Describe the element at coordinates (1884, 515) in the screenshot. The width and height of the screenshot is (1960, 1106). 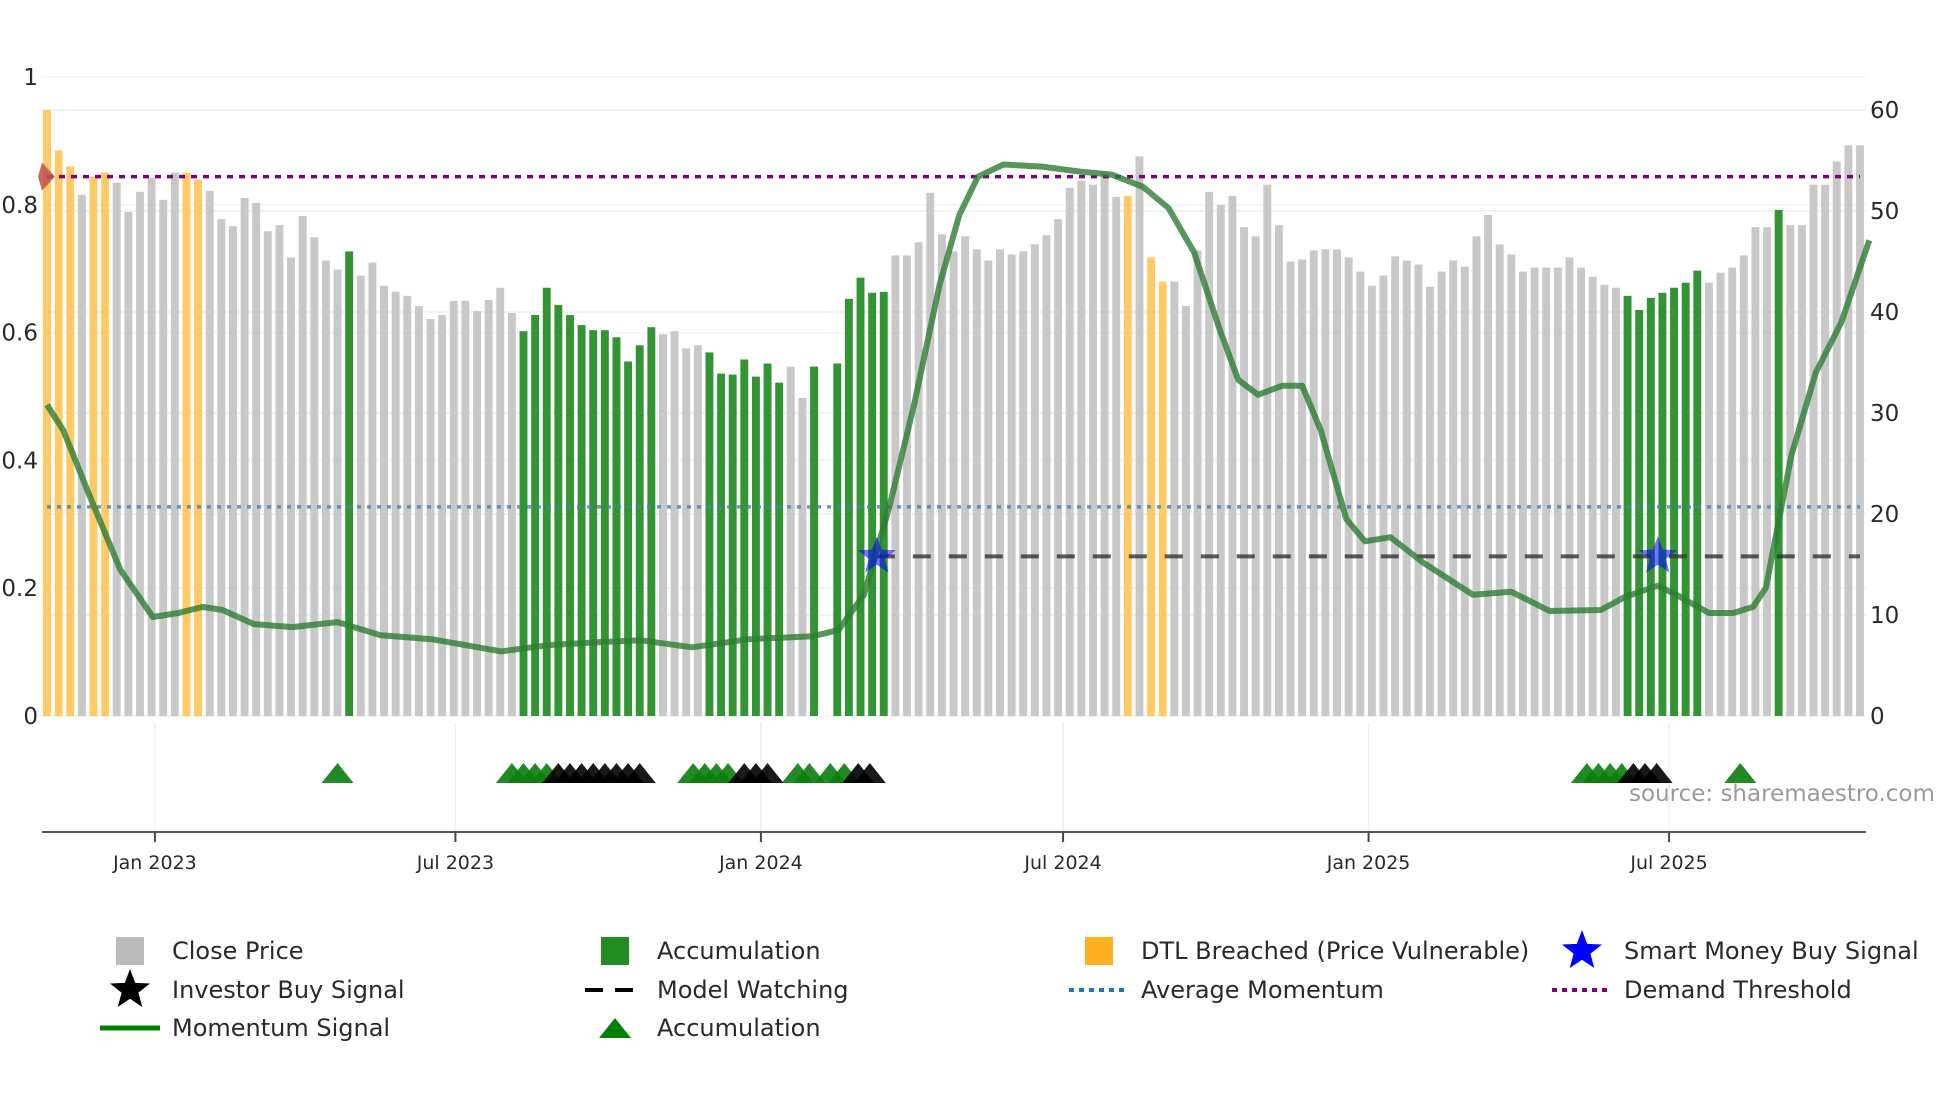
I see `right-axis-label: 20` at that location.